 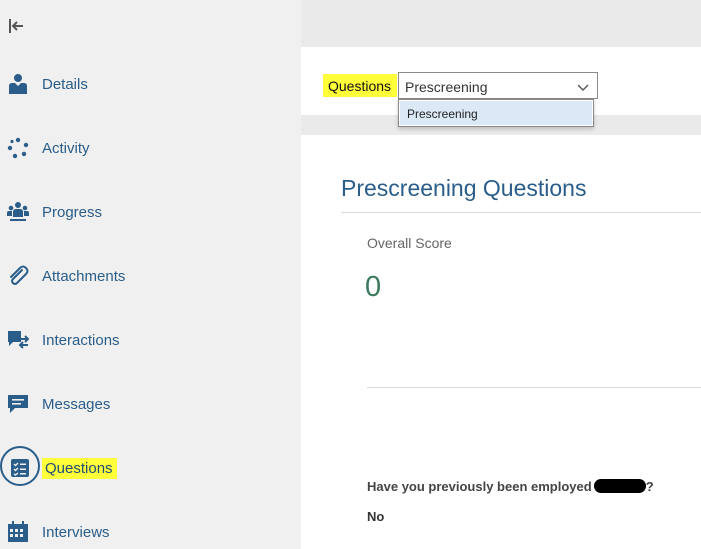 What do you see at coordinates (446, 87) in the screenshot?
I see `select-value: Prescreening` at bounding box center [446, 87].